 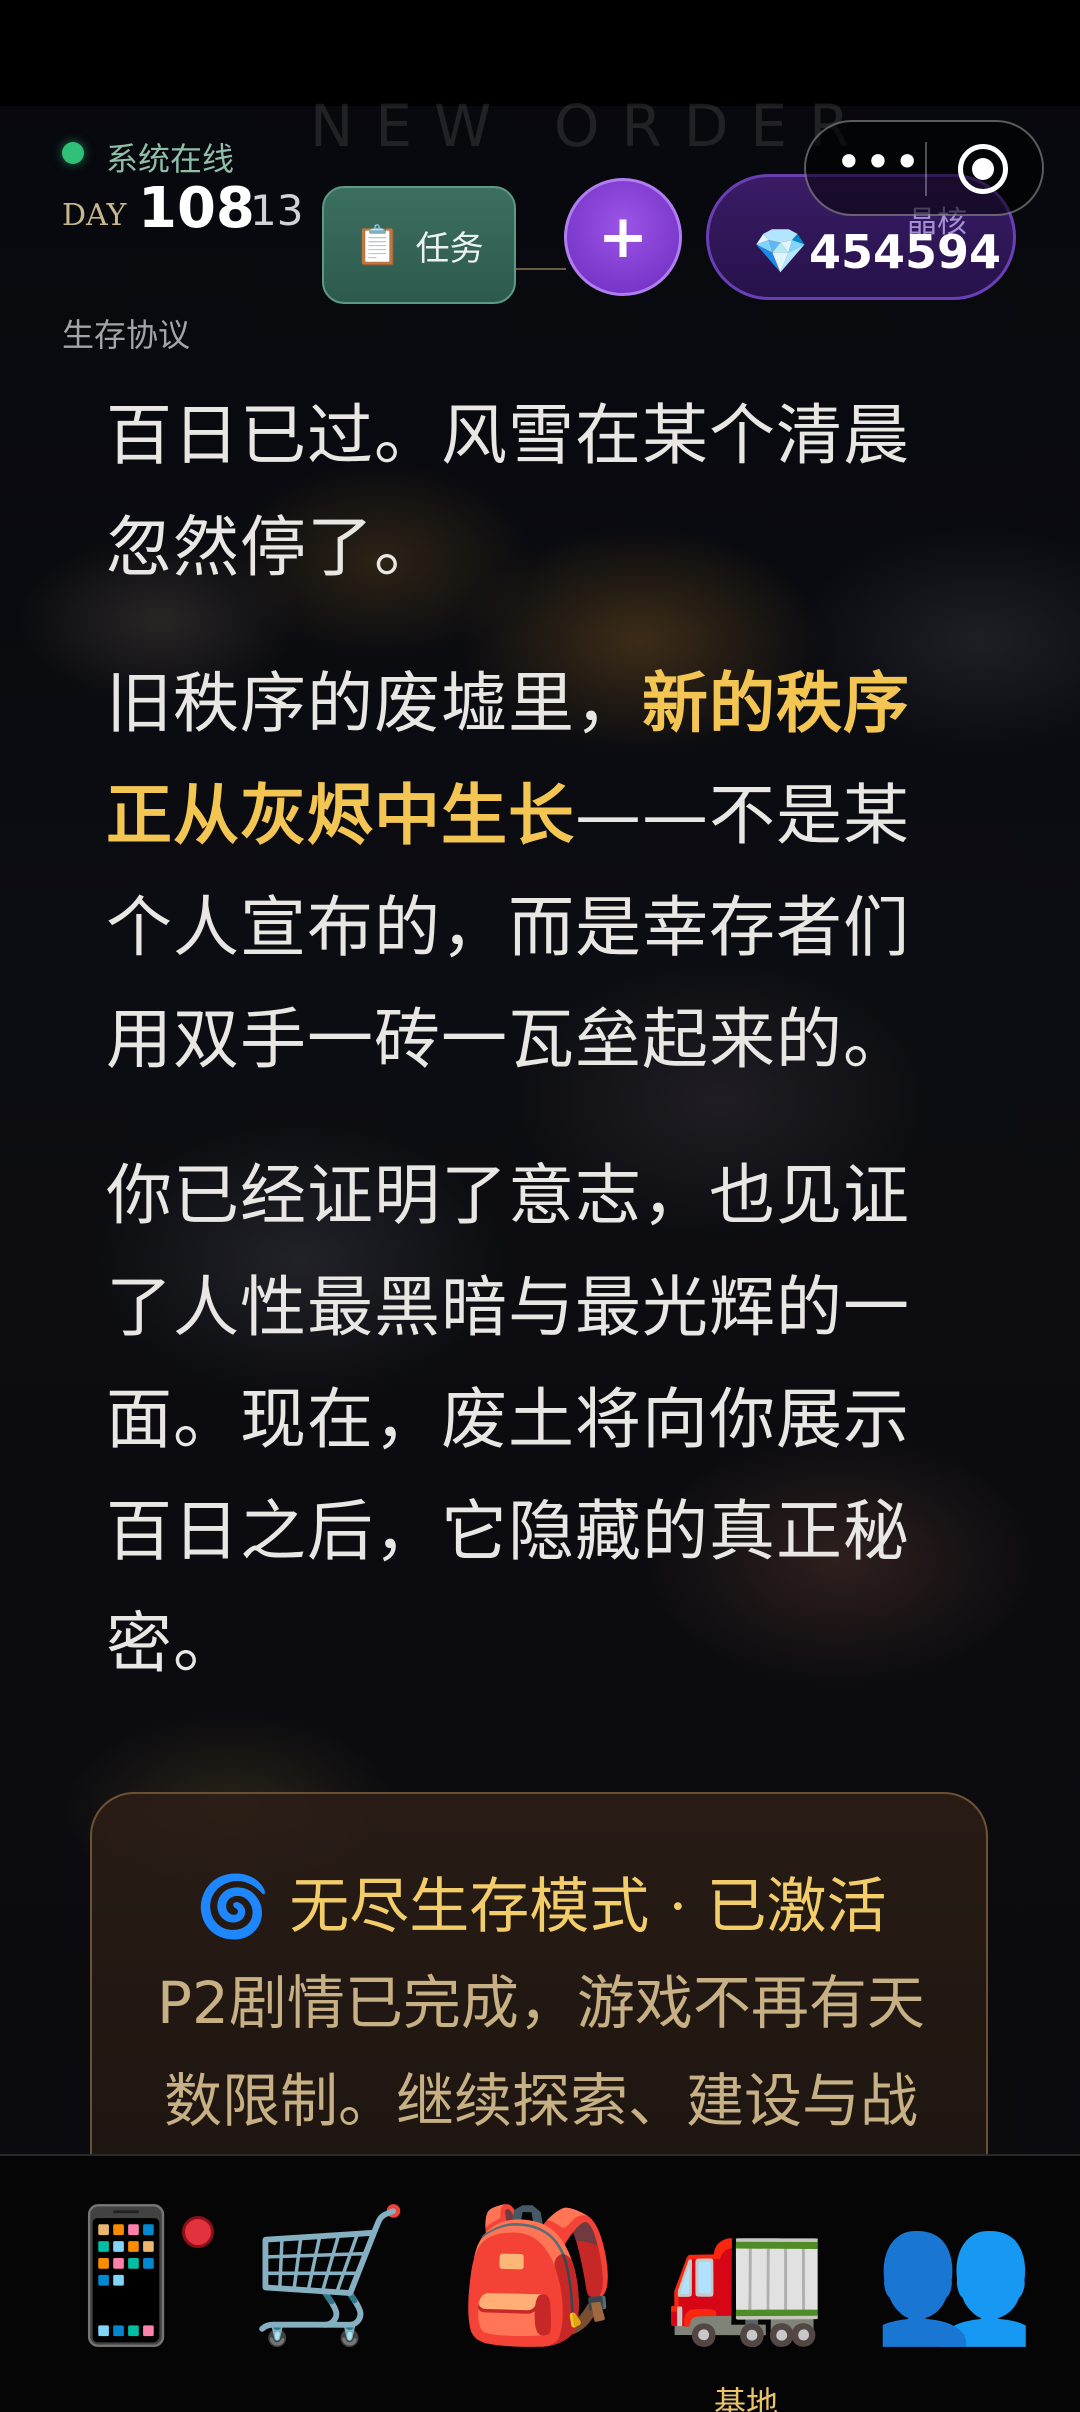 I want to click on watermark-title: NEW ORDER, so click(x=591, y=126).